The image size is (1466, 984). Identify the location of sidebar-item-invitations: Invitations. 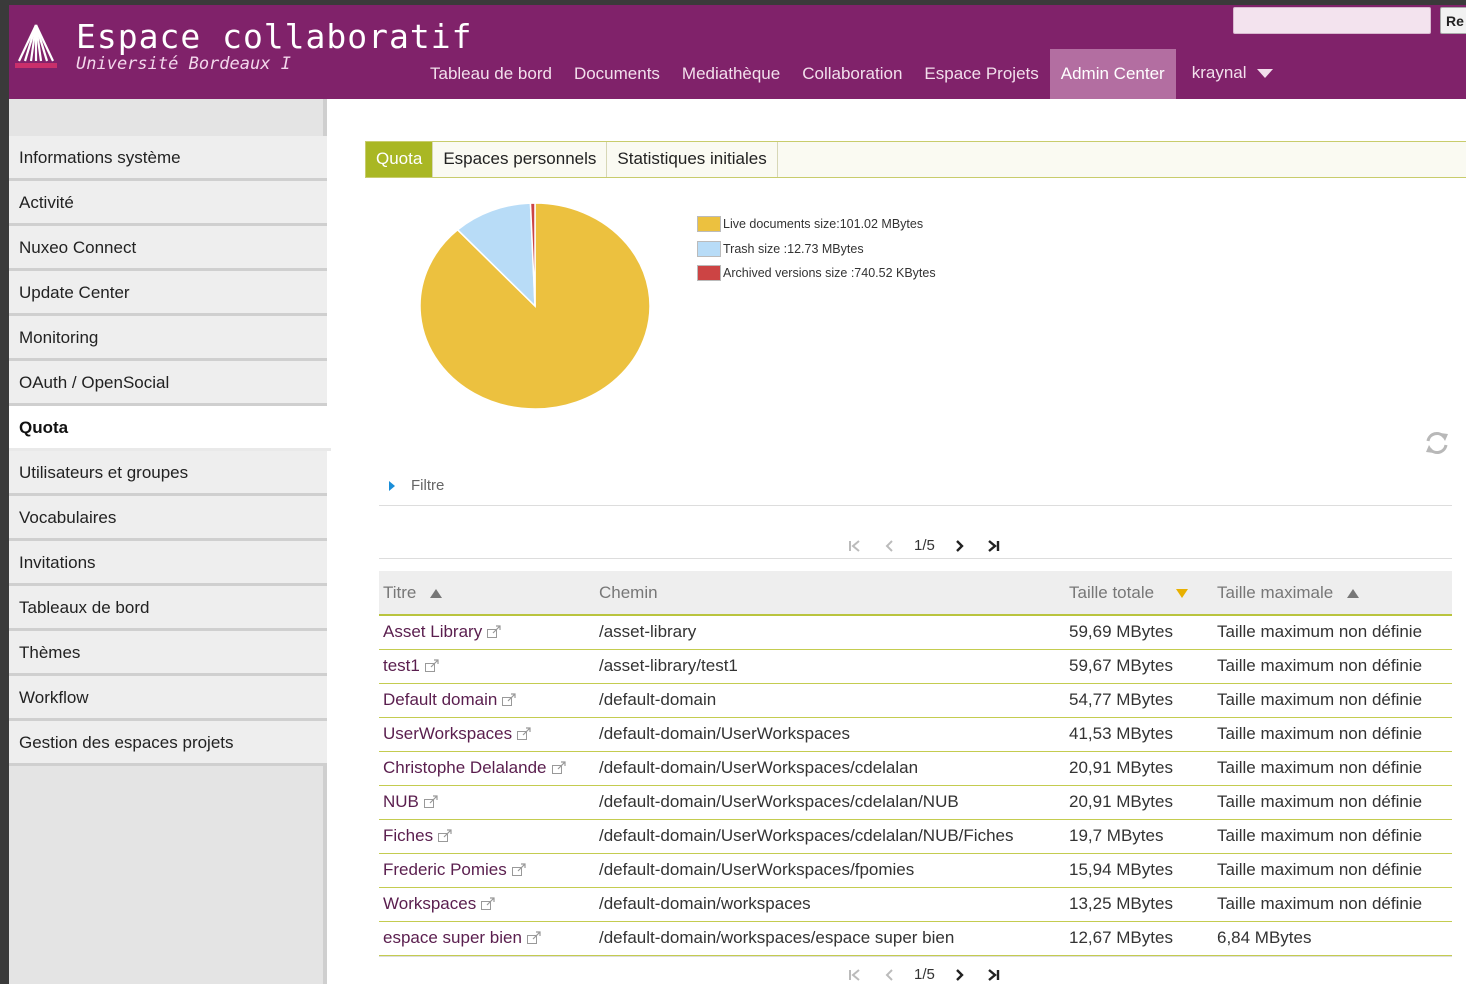
(168, 563).